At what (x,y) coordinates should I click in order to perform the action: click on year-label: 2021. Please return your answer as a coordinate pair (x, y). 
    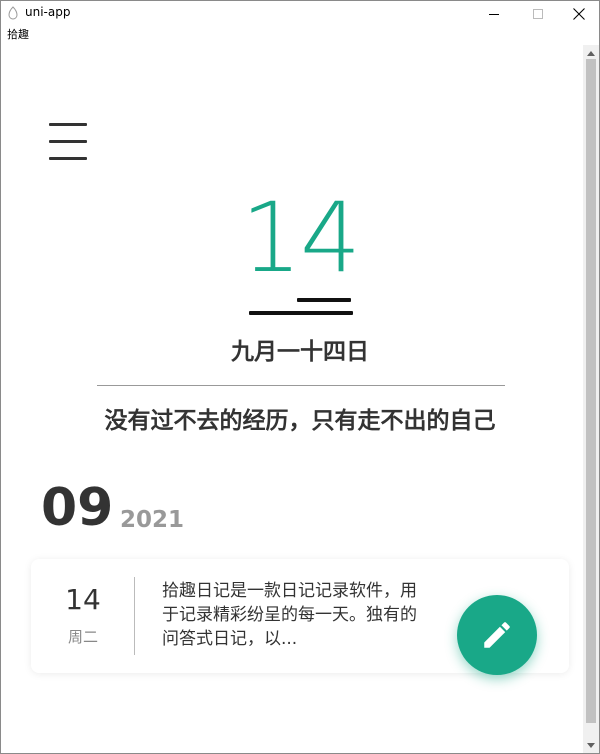
    Looking at the image, I should click on (152, 520).